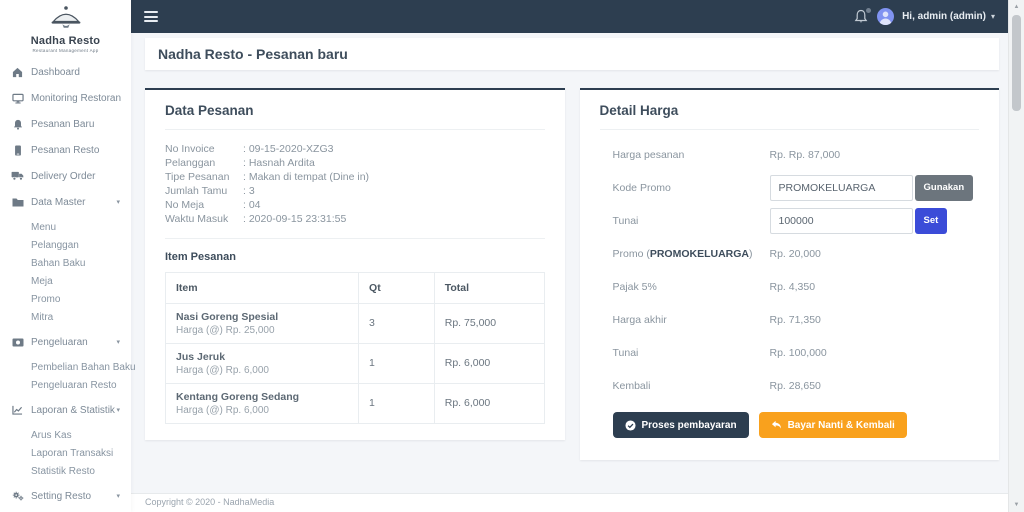 The width and height of the screenshot is (1024, 512). What do you see at coordinates (726, 154) in the screenshot?
I see `row-harga-pesanan: Harga pesanan Rp. Rp. 87,000` at bounding box center [726, 154].